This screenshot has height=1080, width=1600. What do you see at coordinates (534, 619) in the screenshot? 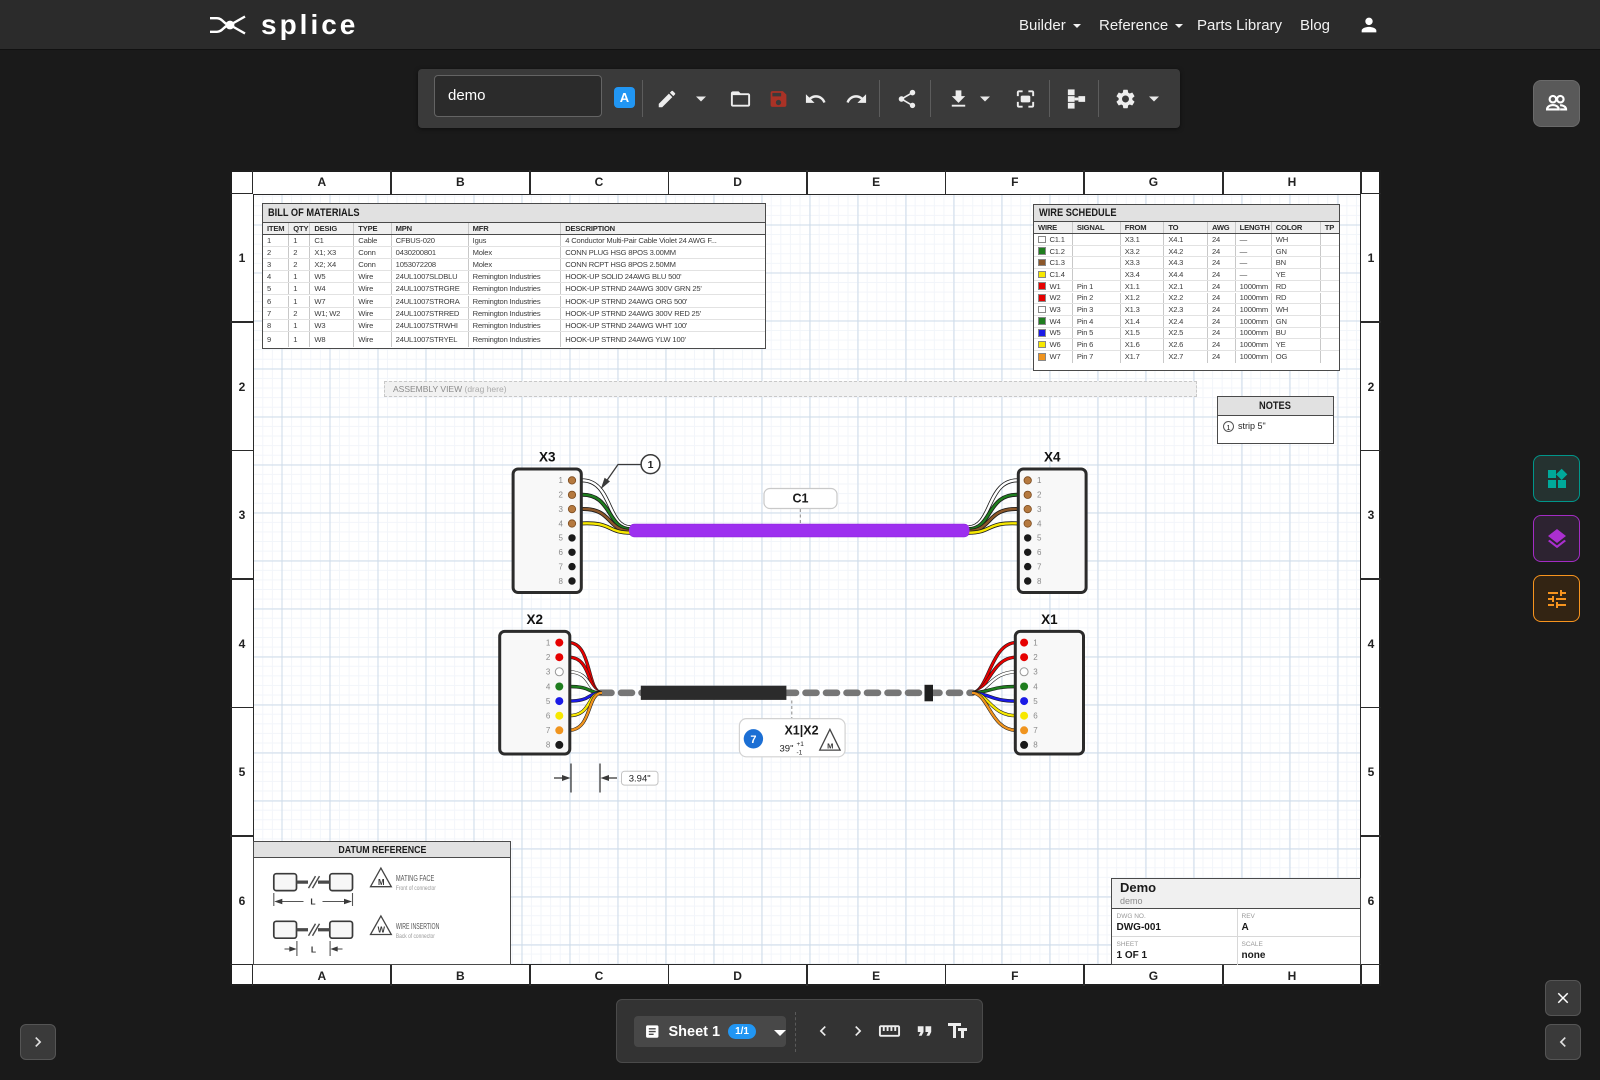
I see `svg-text: X2` at bounding box center [534, 619].